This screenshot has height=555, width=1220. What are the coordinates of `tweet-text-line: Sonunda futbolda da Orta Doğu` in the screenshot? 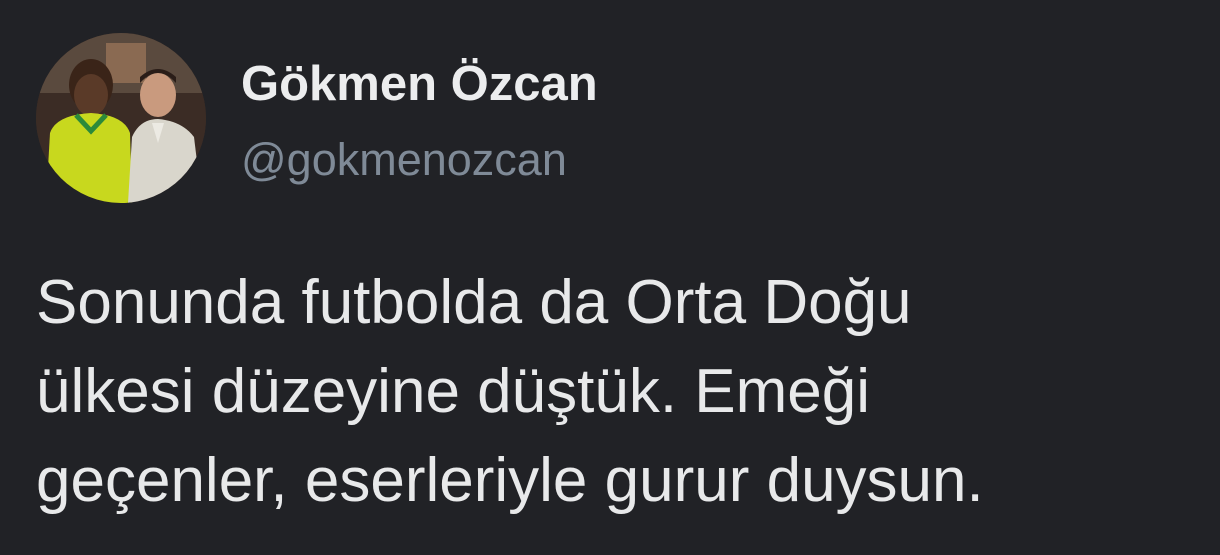 It's located at (474, 302).